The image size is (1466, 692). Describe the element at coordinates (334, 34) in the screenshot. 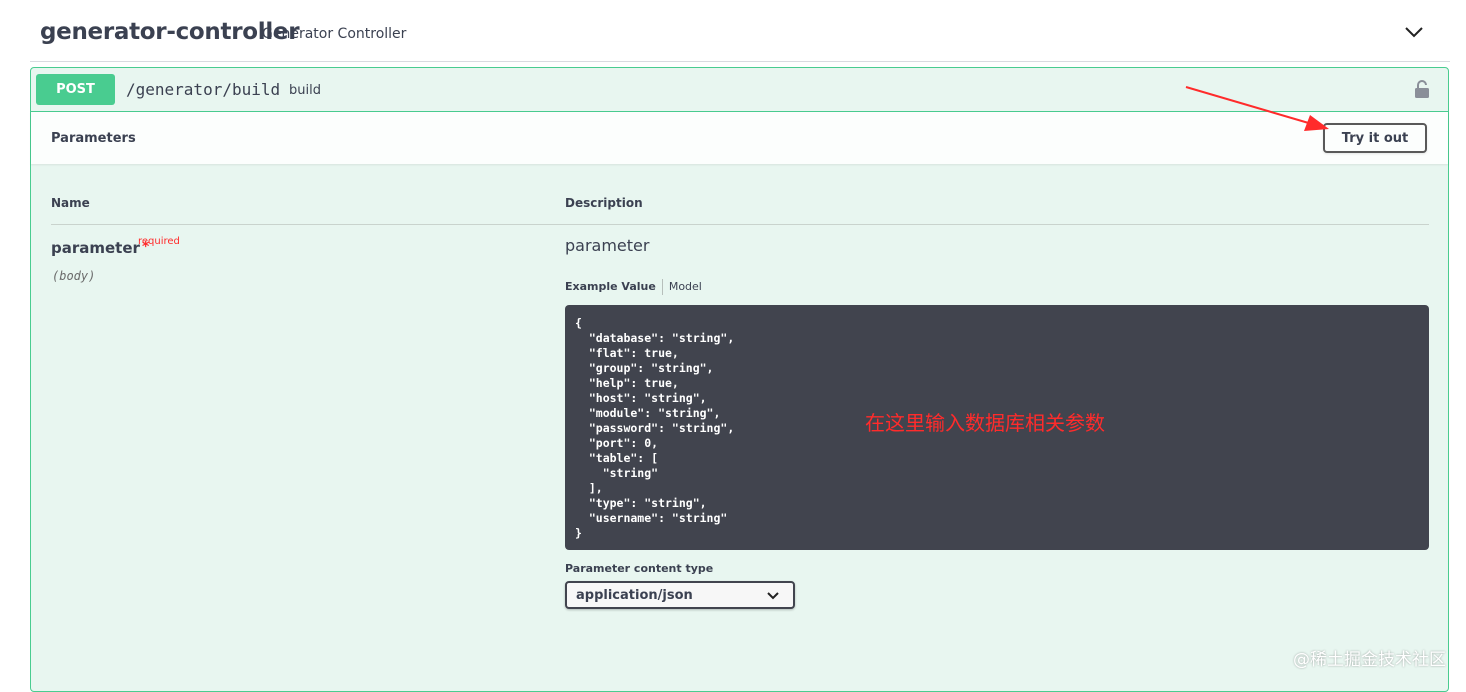

I see `tag-description: Generator Controller` at that location.